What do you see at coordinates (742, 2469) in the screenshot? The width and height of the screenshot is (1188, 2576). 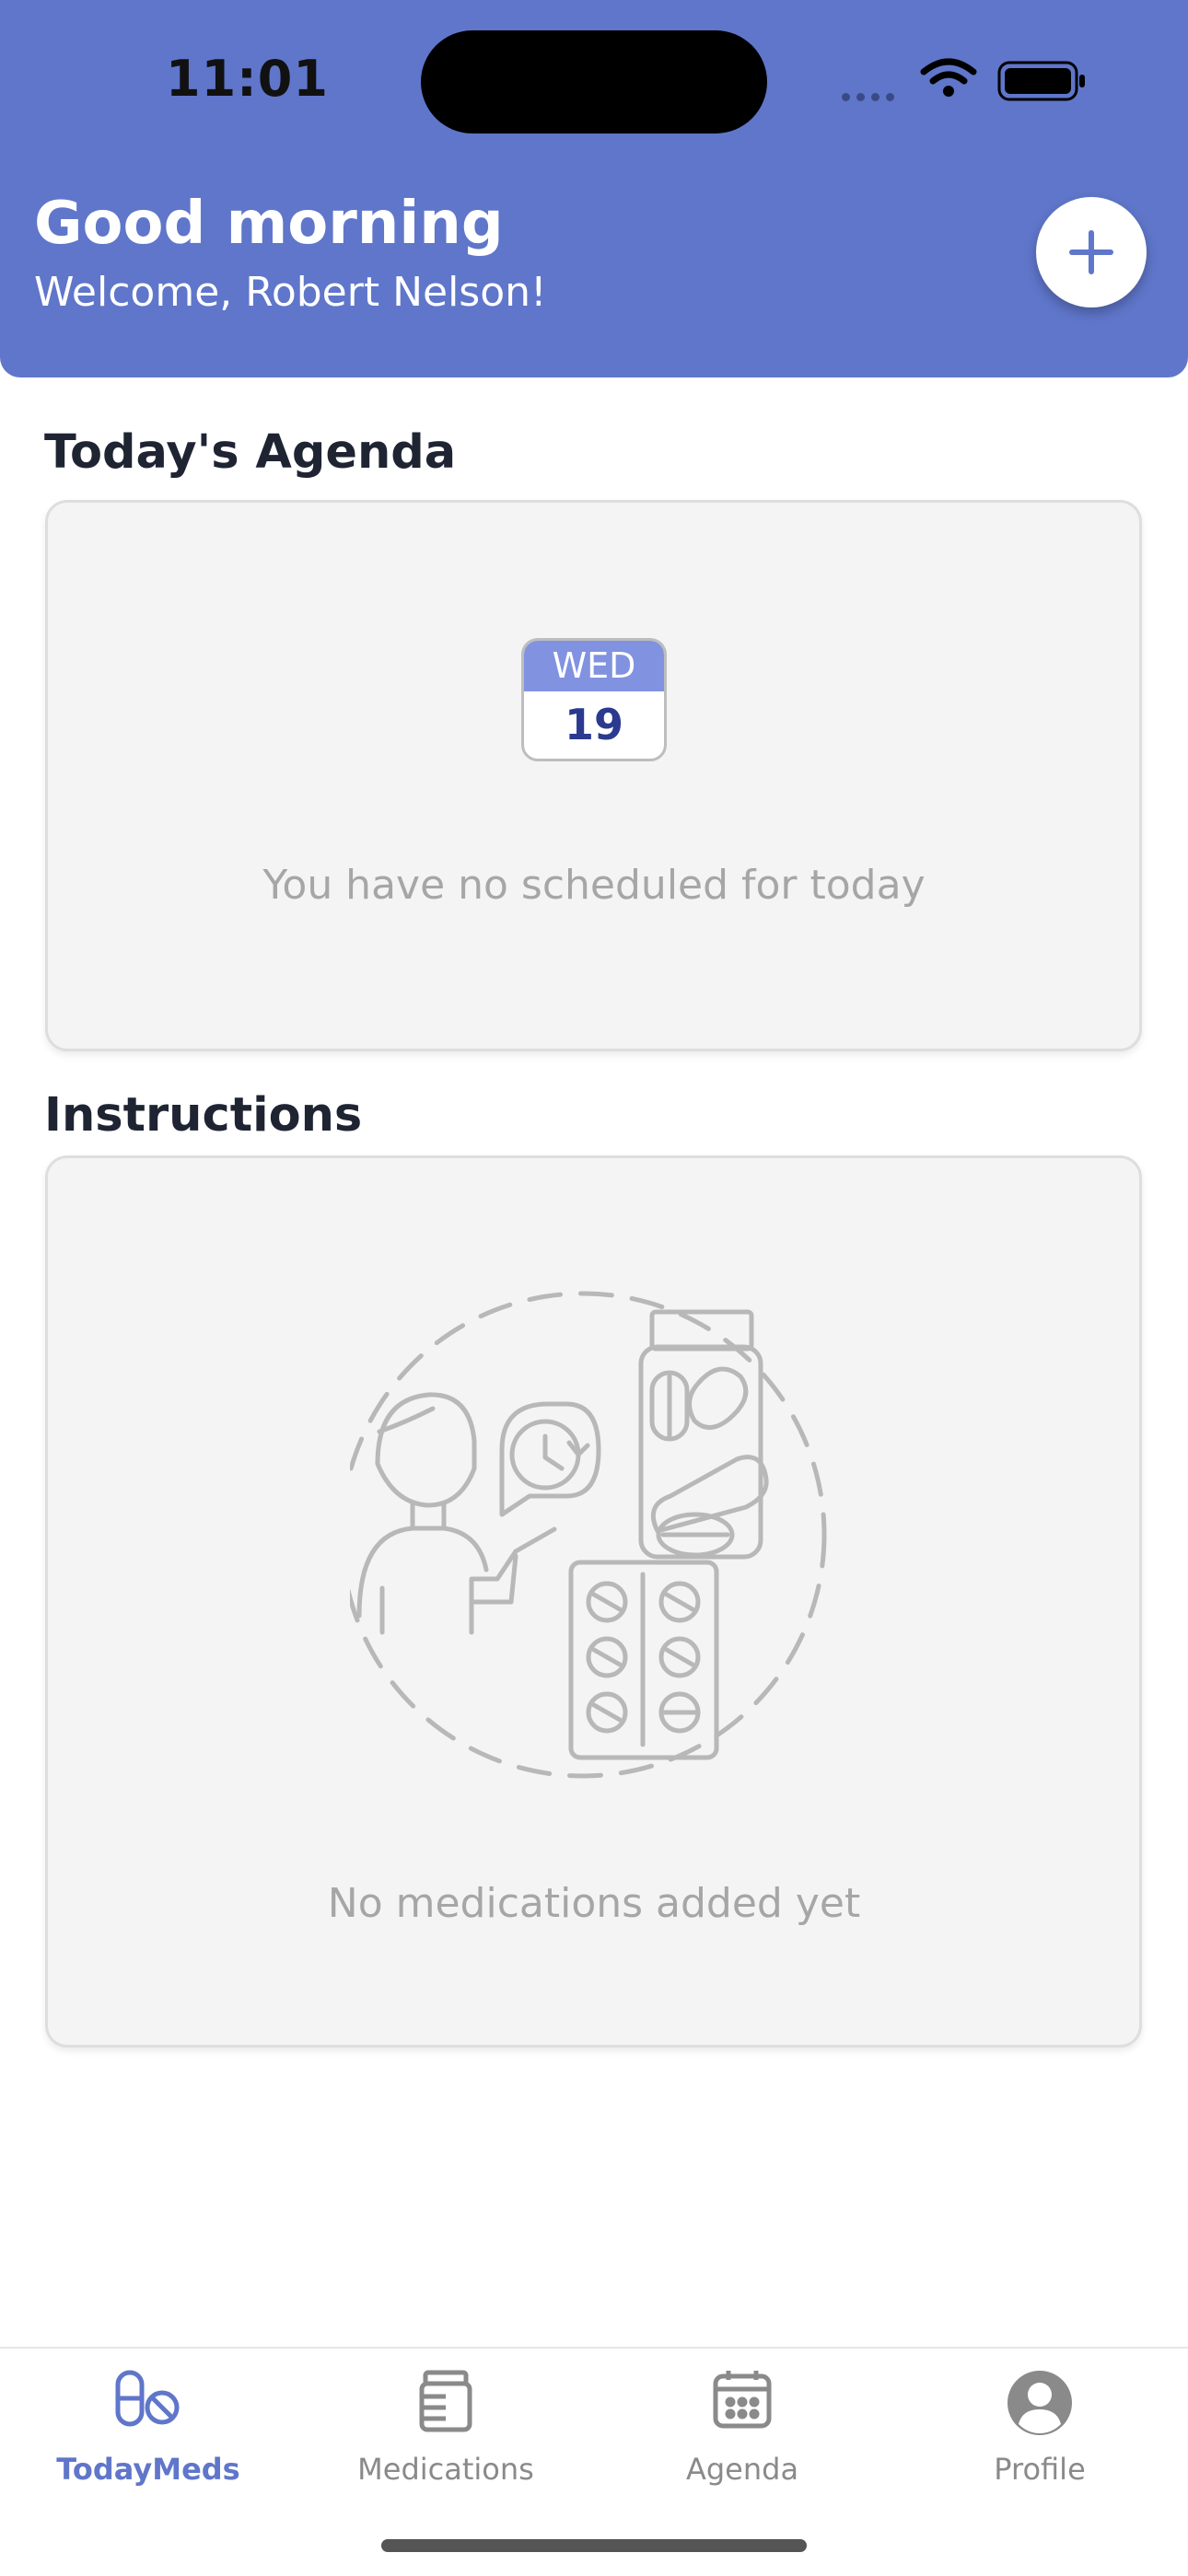 I see `tab-label: Agenda` at bounding box center [742, 2469].